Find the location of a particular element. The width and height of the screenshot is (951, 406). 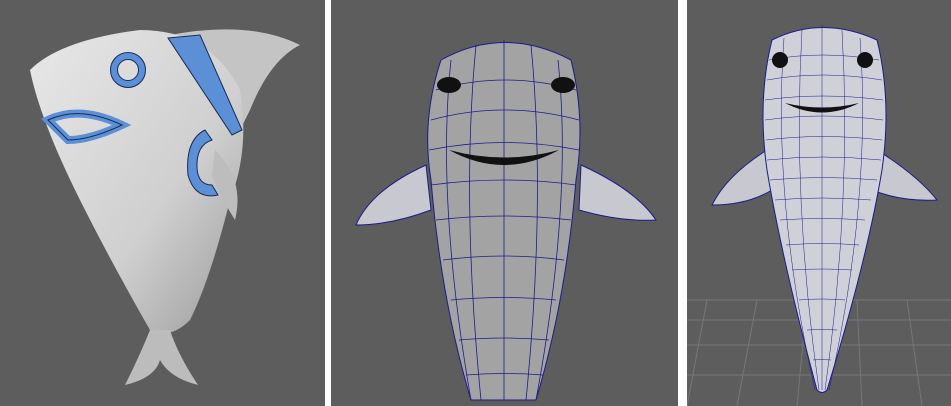

right-fin is located at coordinates (617, 192).